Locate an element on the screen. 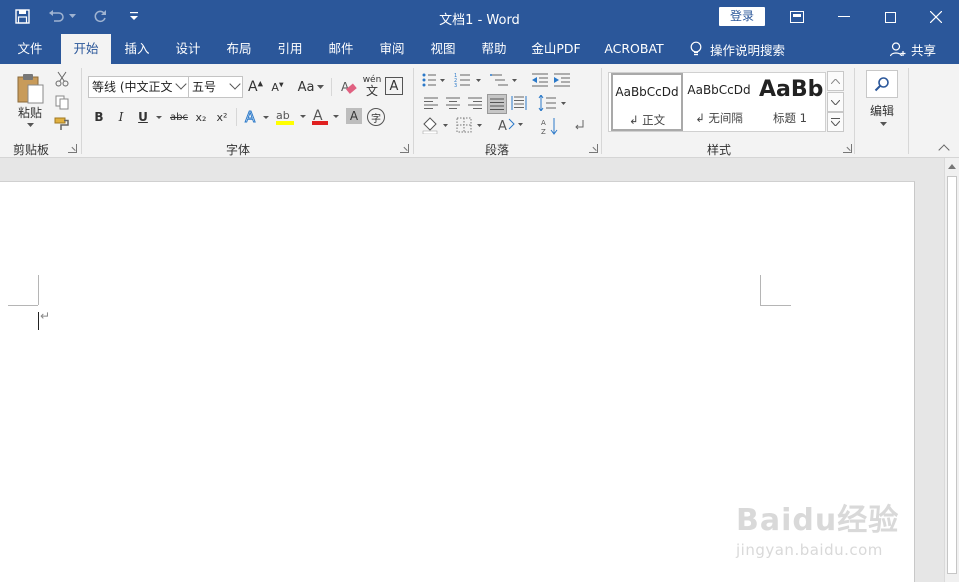 This screenshot has height=582, width=959. tab-home: 开始 is located at coordinates (86, 49).